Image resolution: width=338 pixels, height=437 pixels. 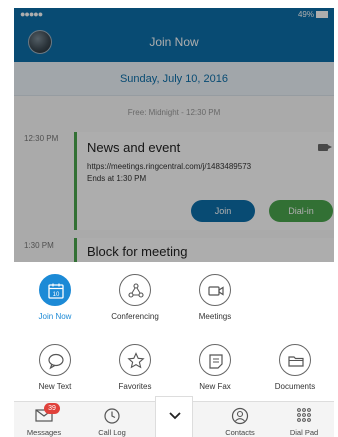 What do you see at coordinates (215, 316) in the screenshot?
I see `meetings-label: Meetings` at bounding box center [215, 316].